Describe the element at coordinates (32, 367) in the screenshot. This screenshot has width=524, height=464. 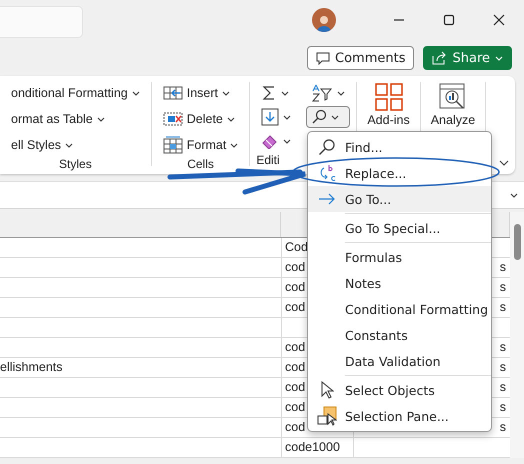
I see `table-cell-text: ellishments` at that location.